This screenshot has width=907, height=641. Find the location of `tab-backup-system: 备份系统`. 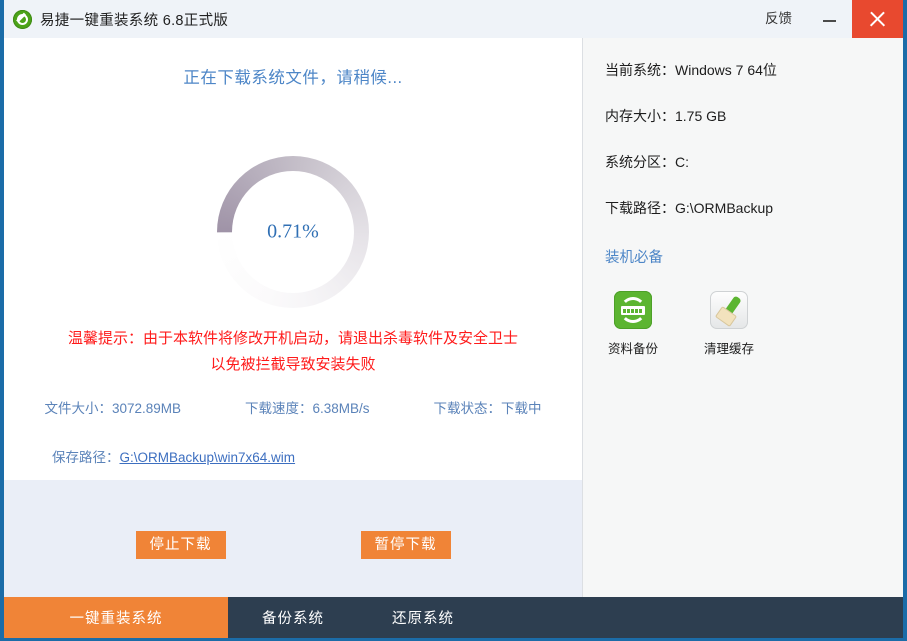

tab-backup-system: 备份系统 is located at coordinates (293, 617).